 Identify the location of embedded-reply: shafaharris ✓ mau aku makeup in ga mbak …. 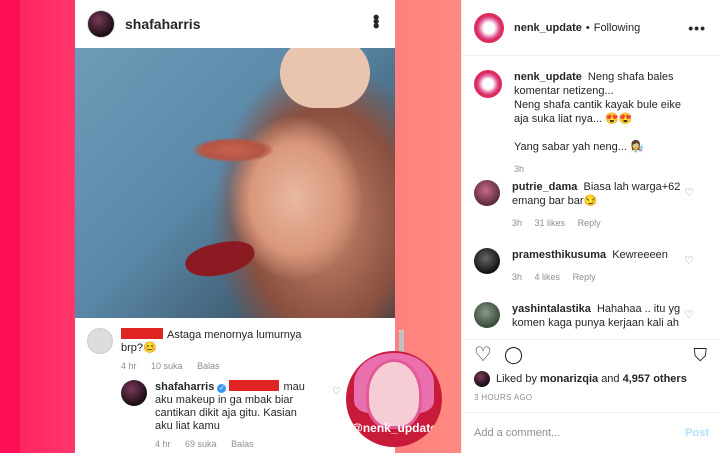
(231, 414).